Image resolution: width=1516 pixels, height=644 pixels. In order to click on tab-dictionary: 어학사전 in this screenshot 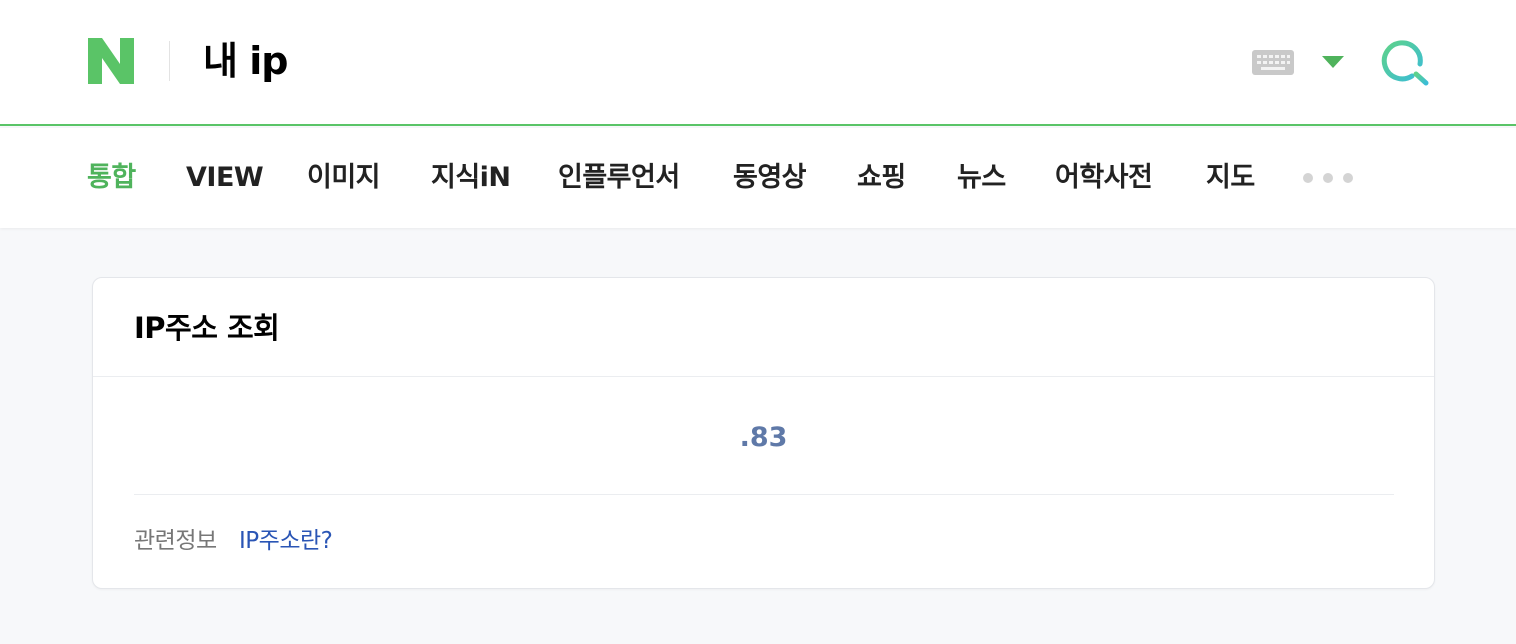, I will do `click(1104, 178)`.